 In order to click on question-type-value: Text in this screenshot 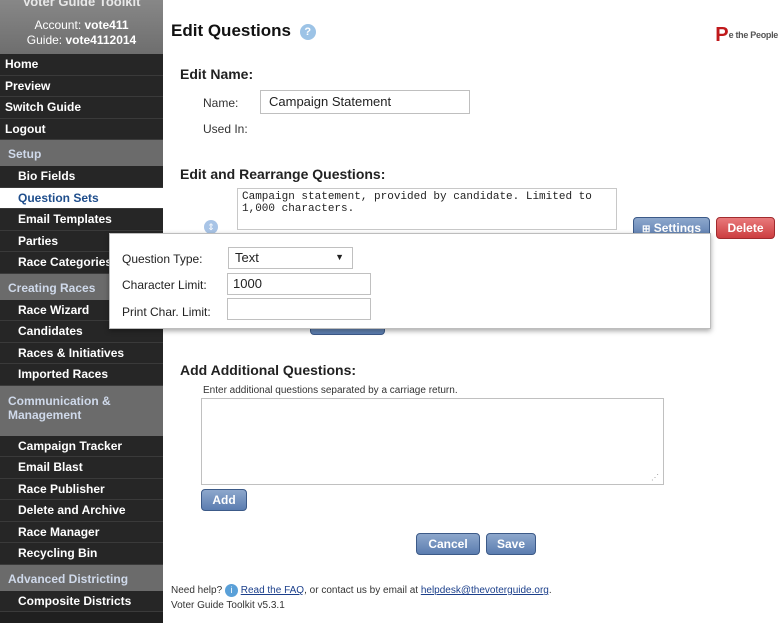, I will do `click(247, 257)`.